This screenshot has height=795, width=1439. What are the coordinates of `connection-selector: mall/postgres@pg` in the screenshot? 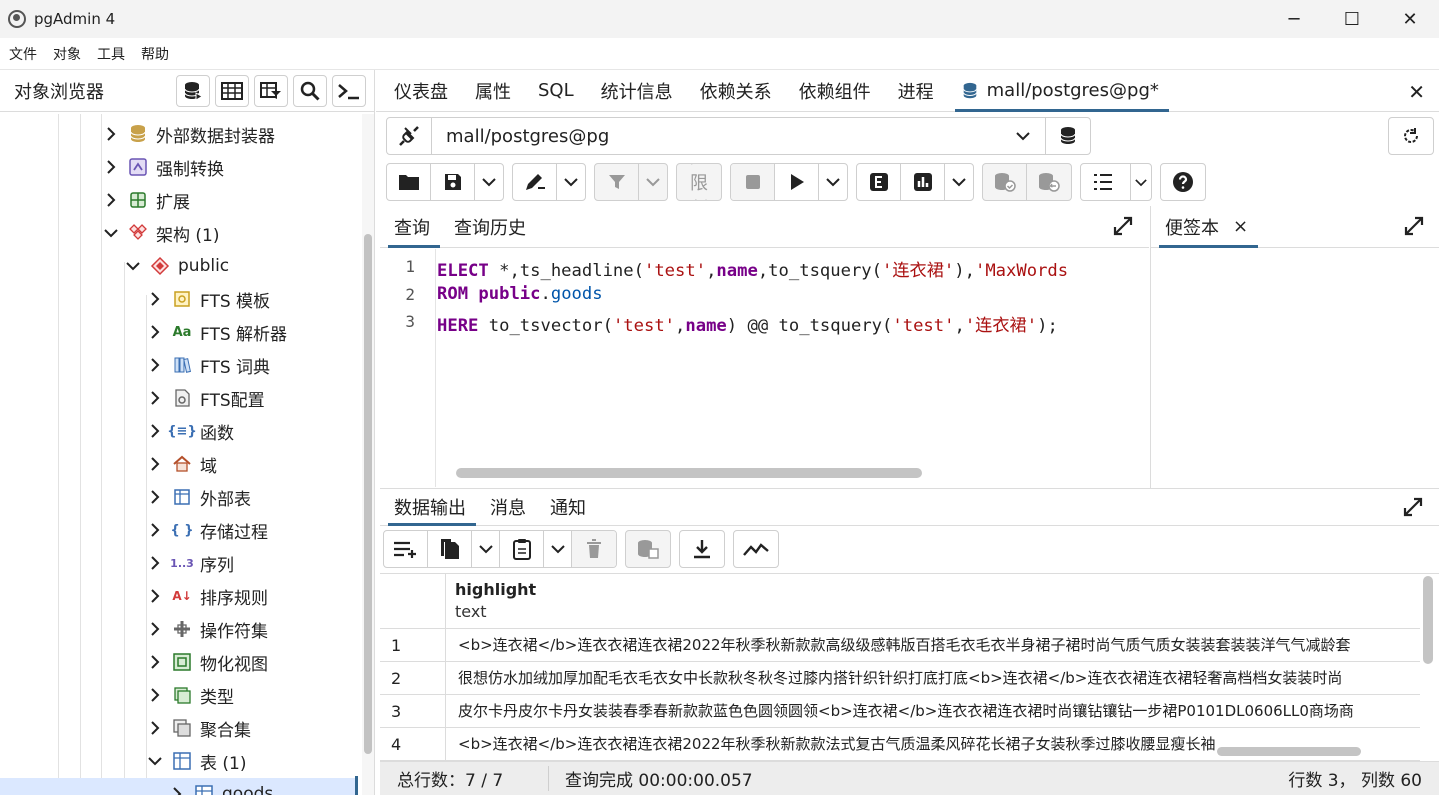 It's located at (738, 136).